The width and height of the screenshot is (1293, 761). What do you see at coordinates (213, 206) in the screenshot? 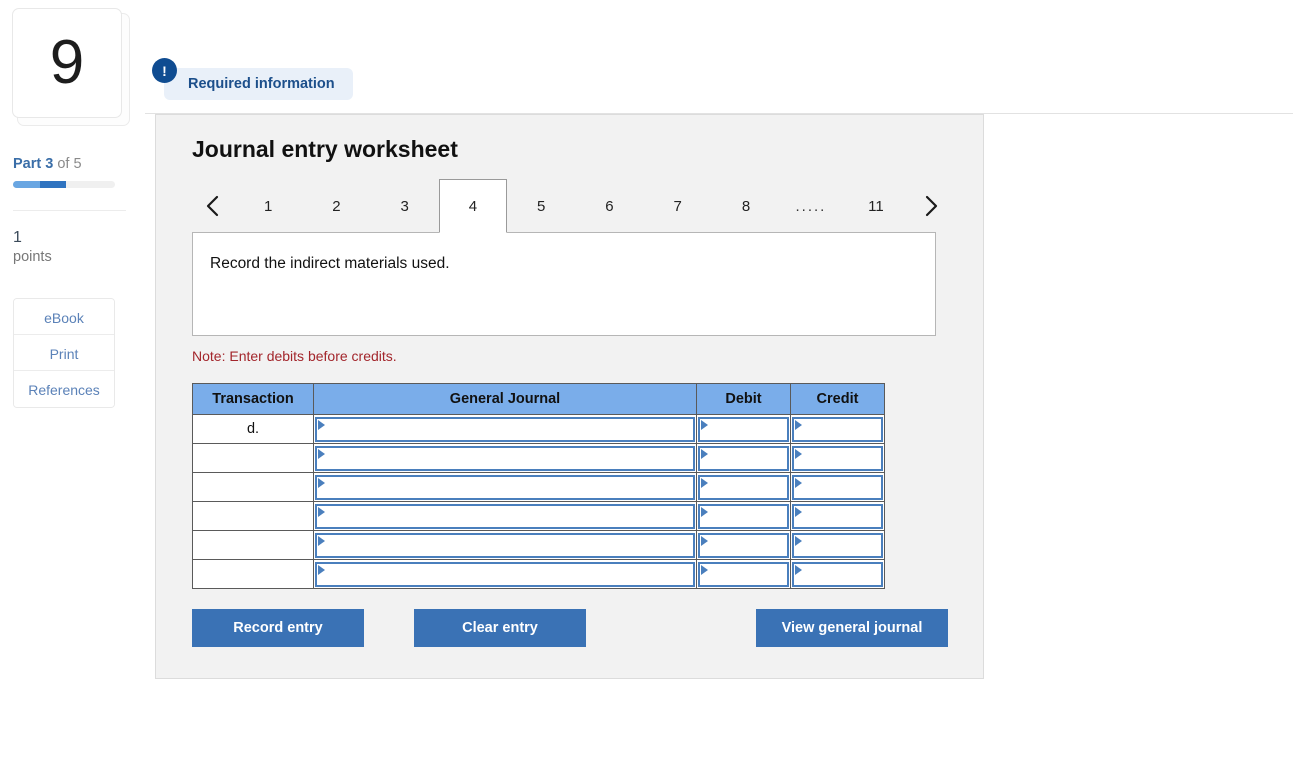
I see `chevron-left-icon` at bounding box center [213, 206].